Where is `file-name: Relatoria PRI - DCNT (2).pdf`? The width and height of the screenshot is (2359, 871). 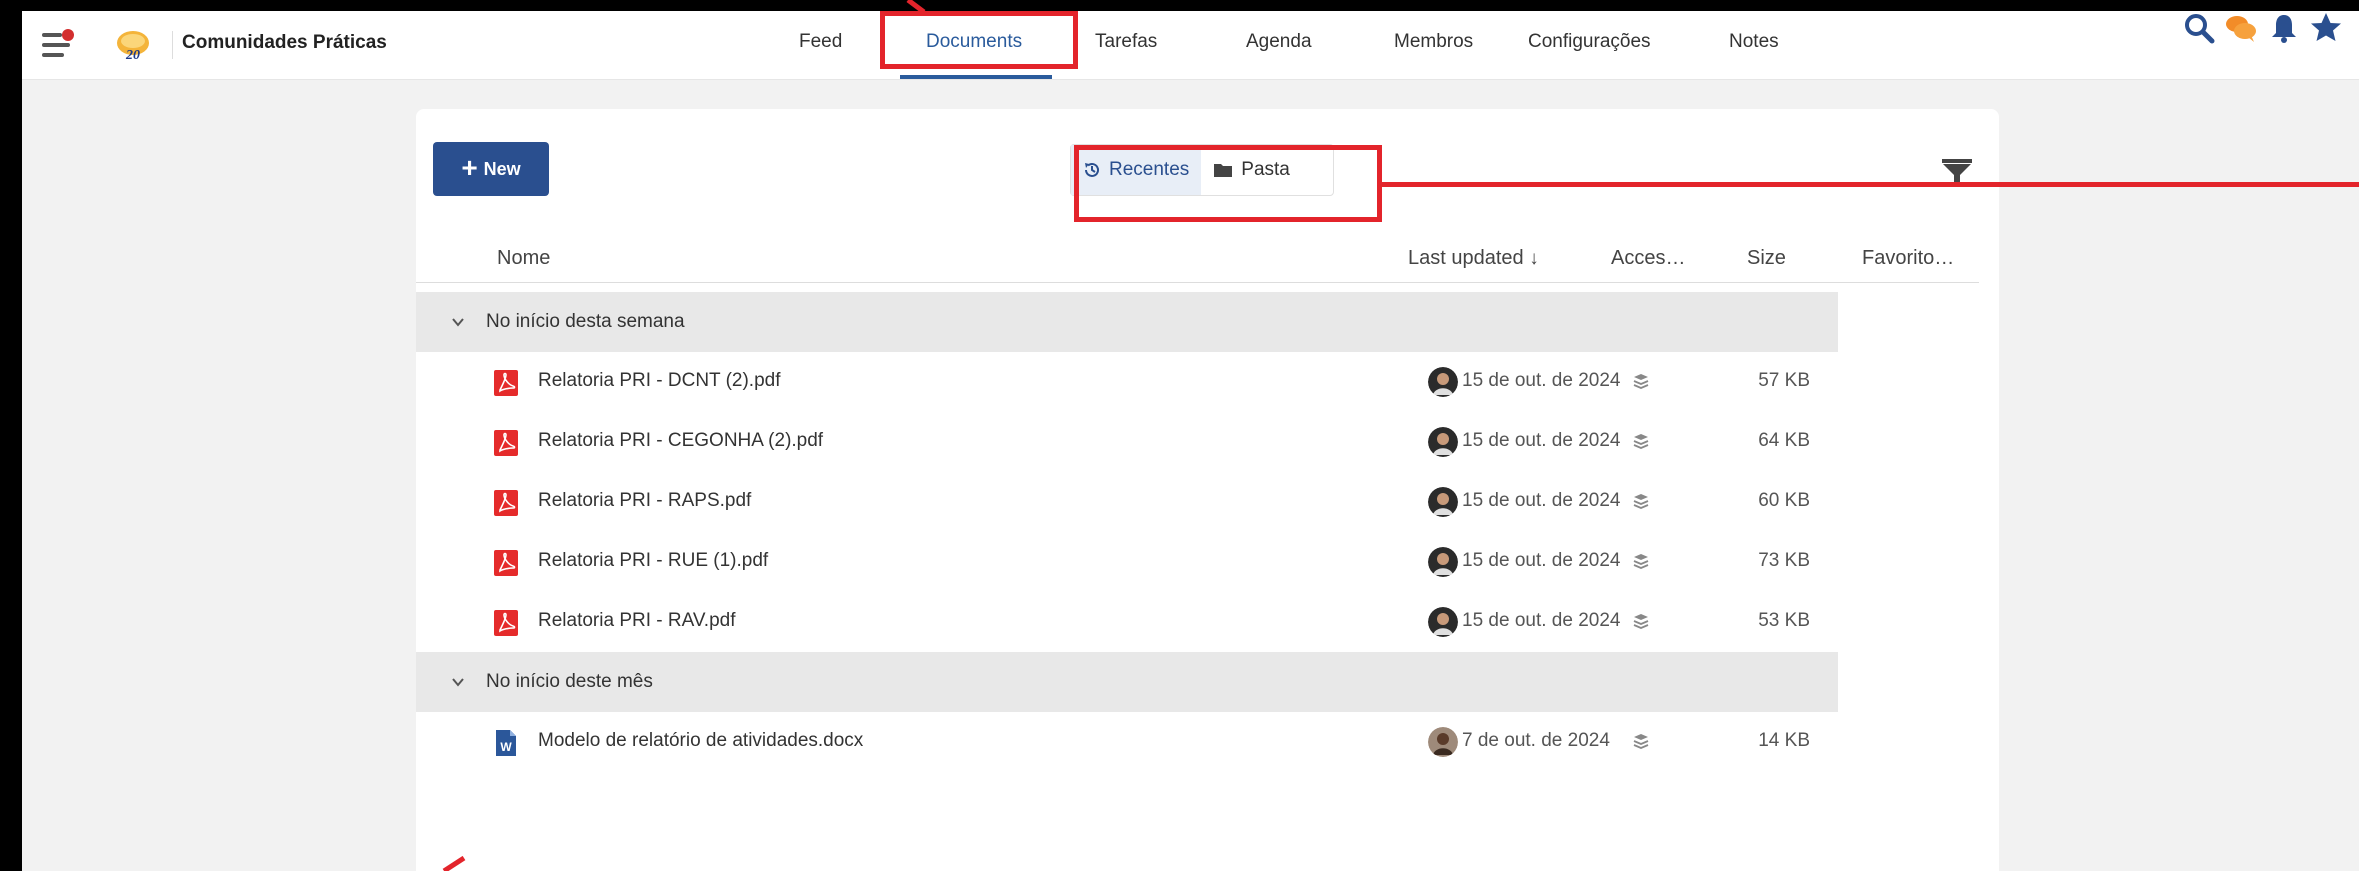 file-name: Relatoria PRI - DCNT (2).pdf is located at coordinates (659, 381).